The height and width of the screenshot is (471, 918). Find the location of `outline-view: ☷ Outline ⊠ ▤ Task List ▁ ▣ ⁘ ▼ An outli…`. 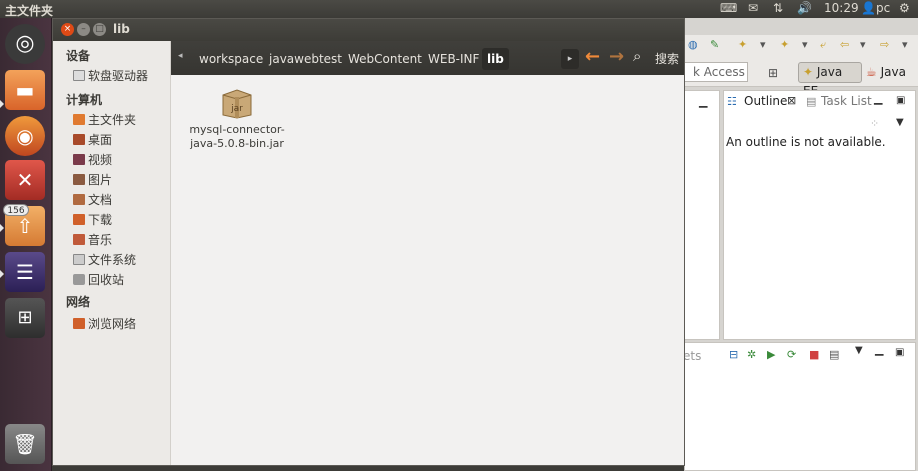

outline-view: ☷ Outline ⊠ ▤ Task List ▁ ▣ ⁘ ▼ An outli… is located at coordinates (819, 215).